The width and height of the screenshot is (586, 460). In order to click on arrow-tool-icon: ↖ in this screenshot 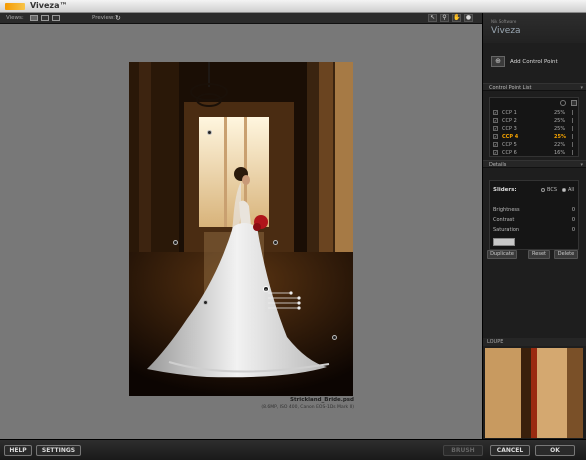, I will do `click(432, 18)`.